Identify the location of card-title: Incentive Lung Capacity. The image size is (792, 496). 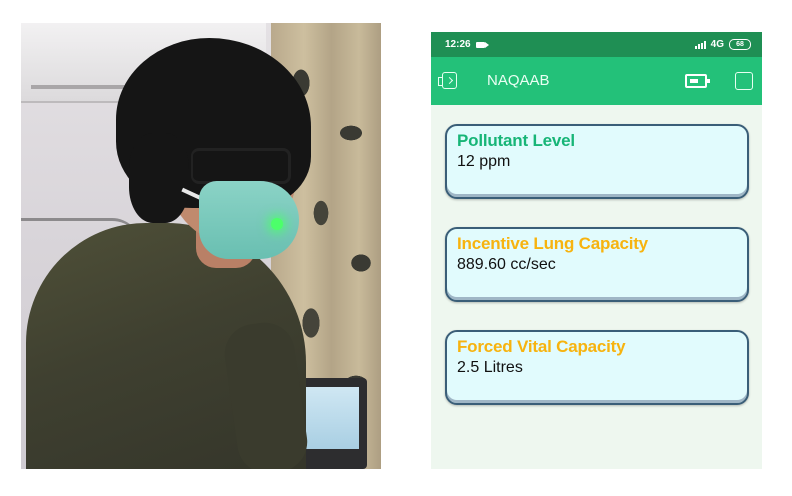
(552, 243).